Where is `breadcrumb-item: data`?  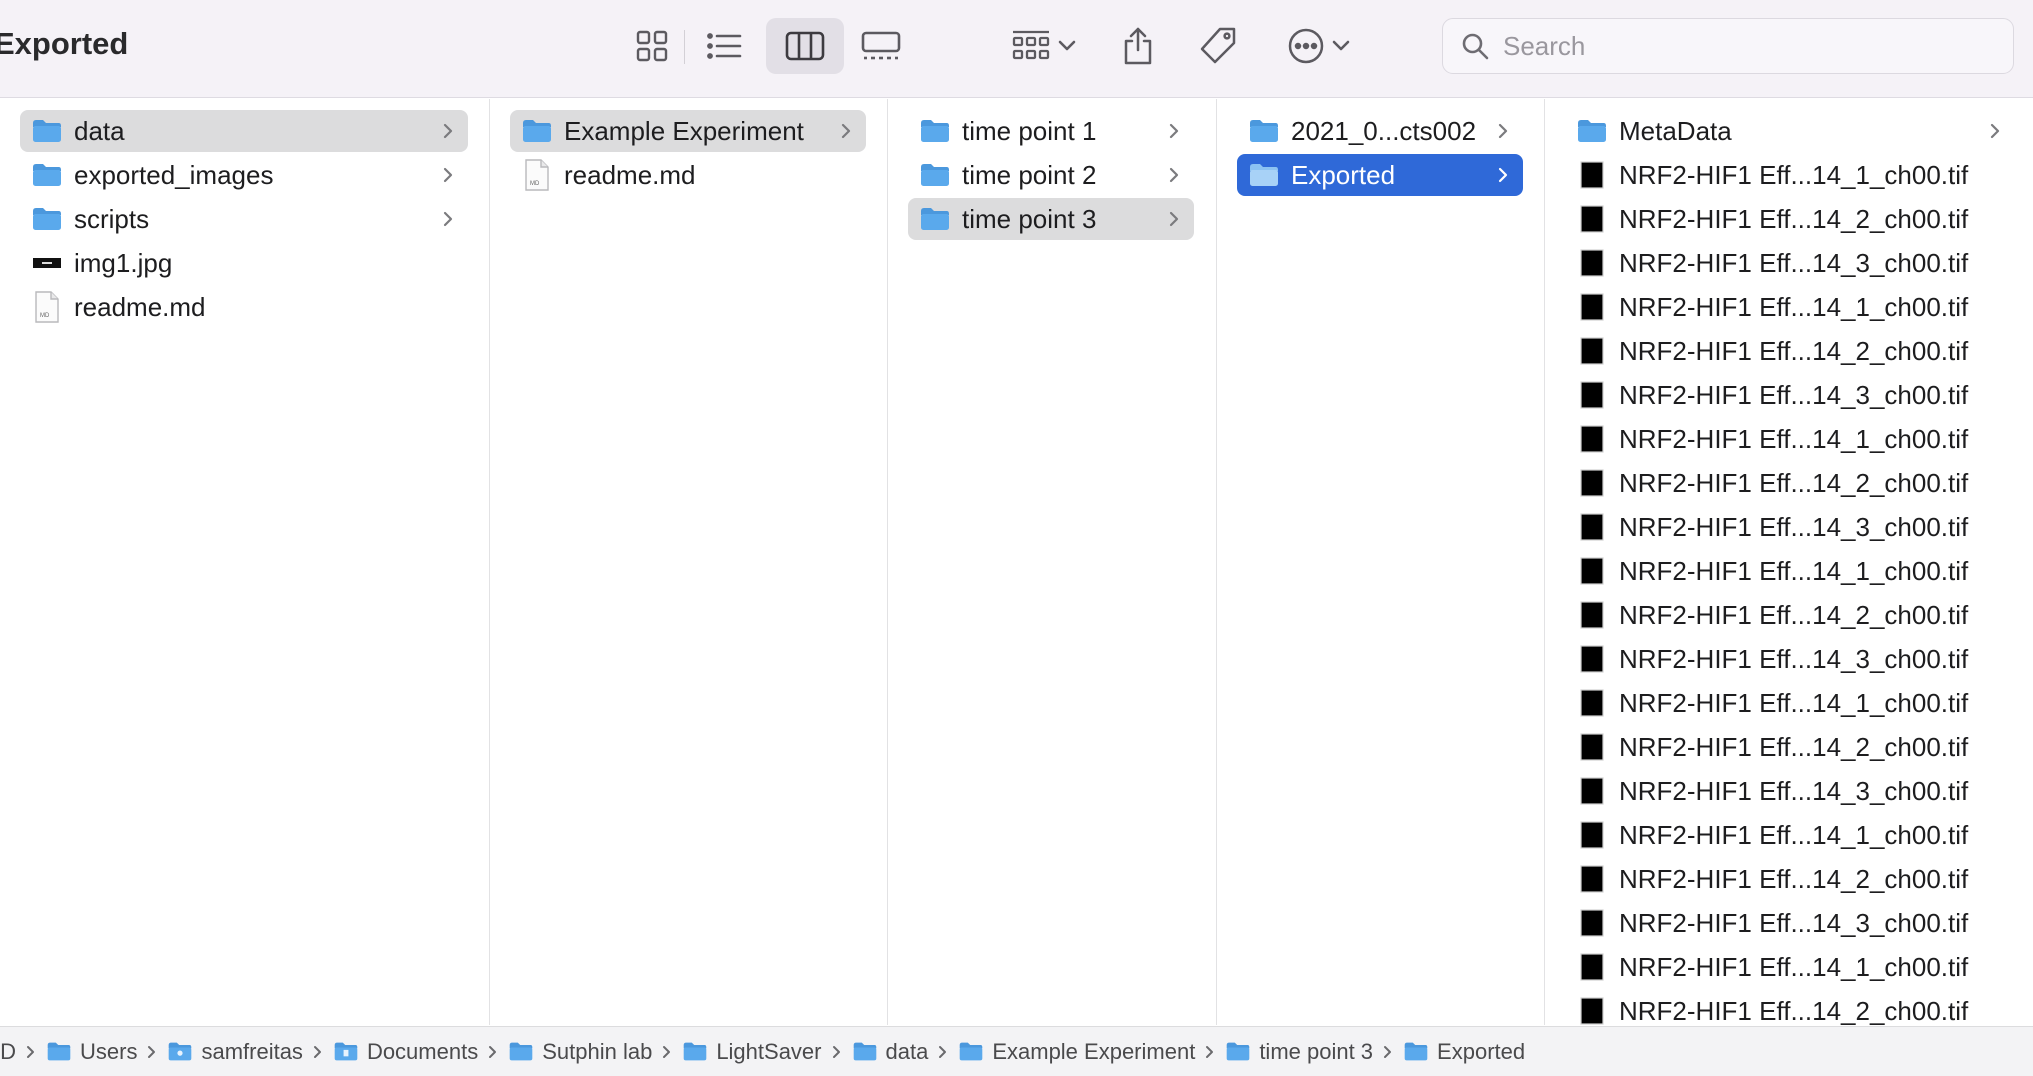 breadcrumb-item: data is located at coordinates (905, 1052).